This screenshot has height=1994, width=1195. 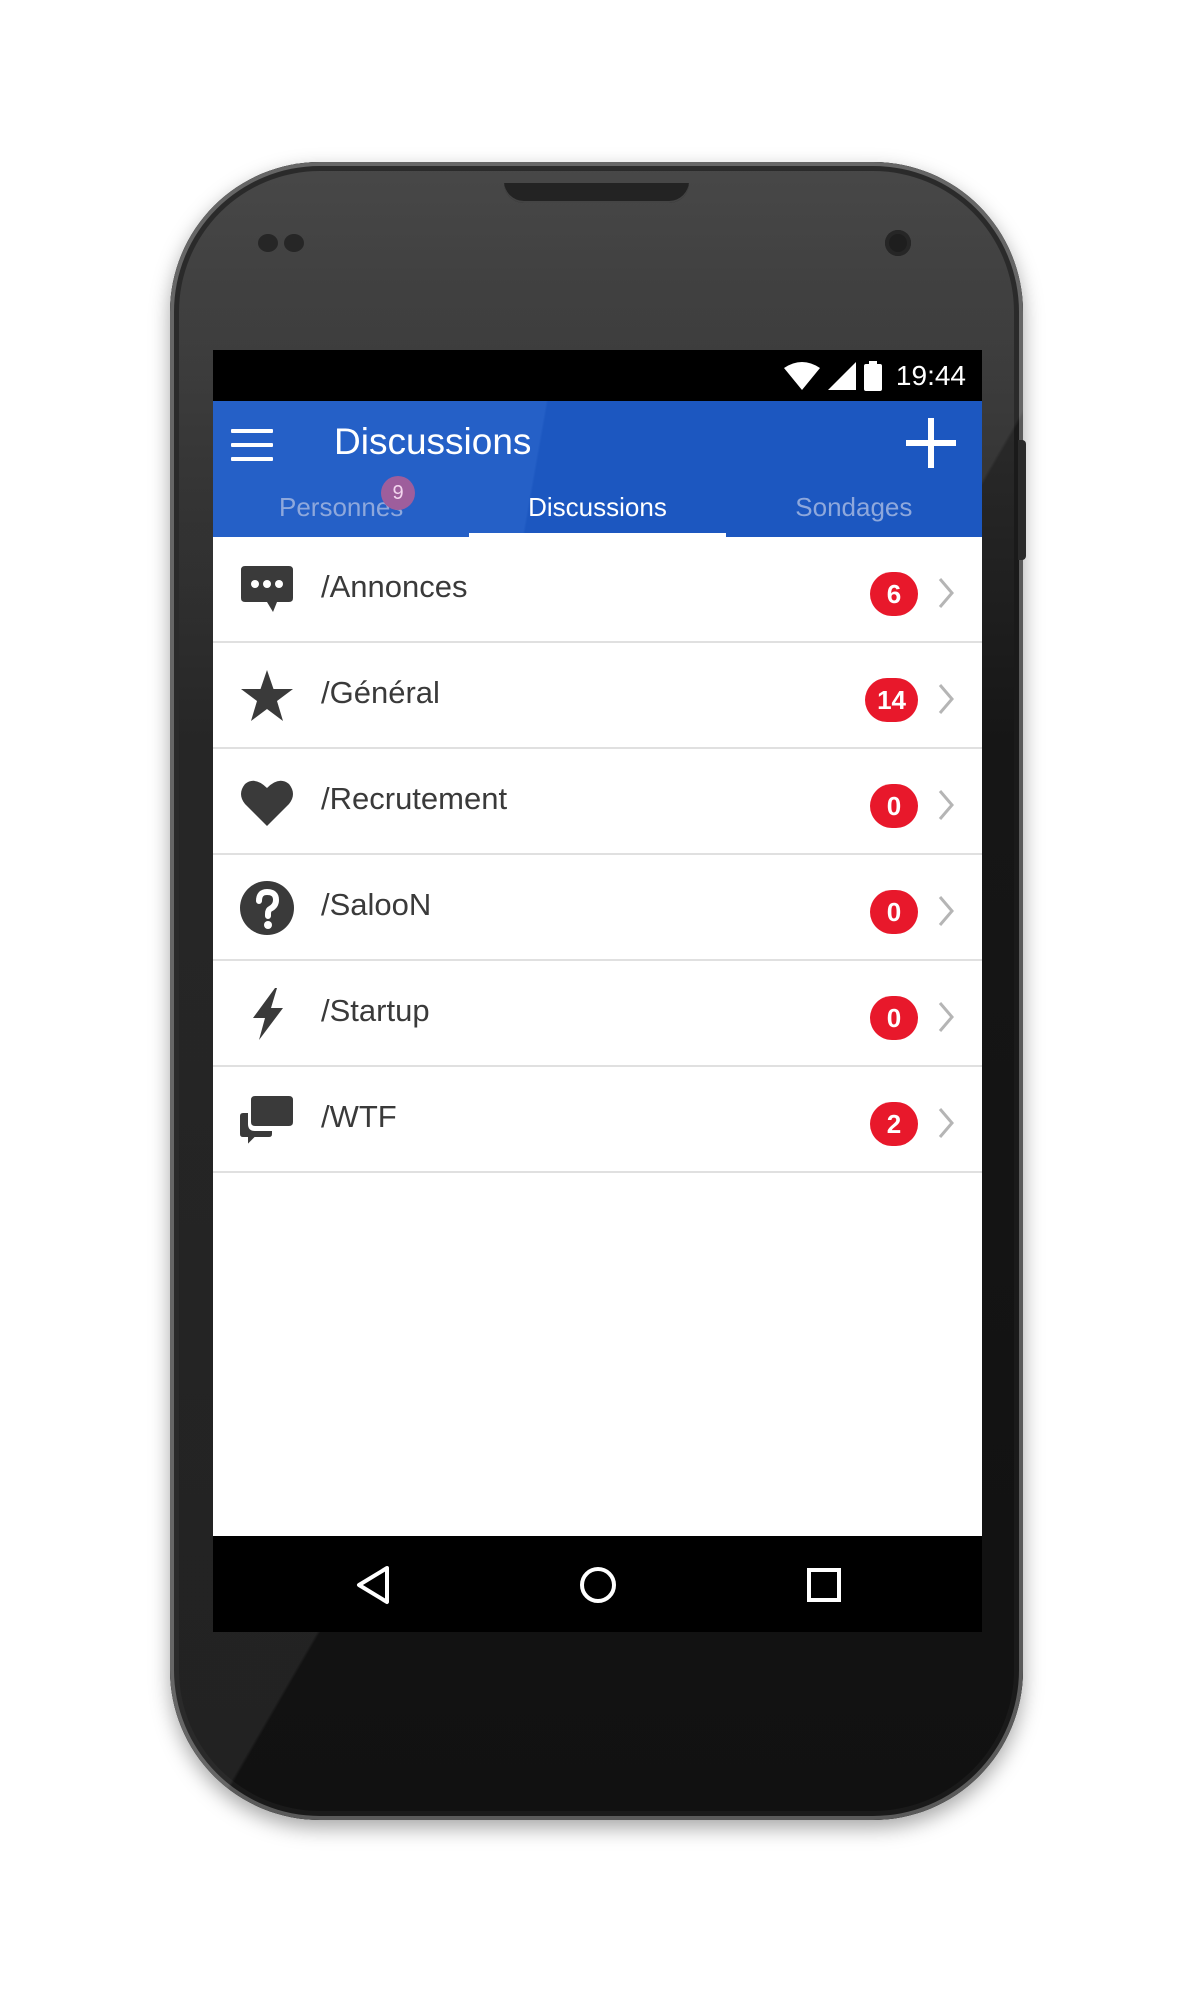 What do you see at coordinates (597, 590) in the screenshot?
I see `channel-row-annonces: /Annonces 6` at bounding box center [597, 590].